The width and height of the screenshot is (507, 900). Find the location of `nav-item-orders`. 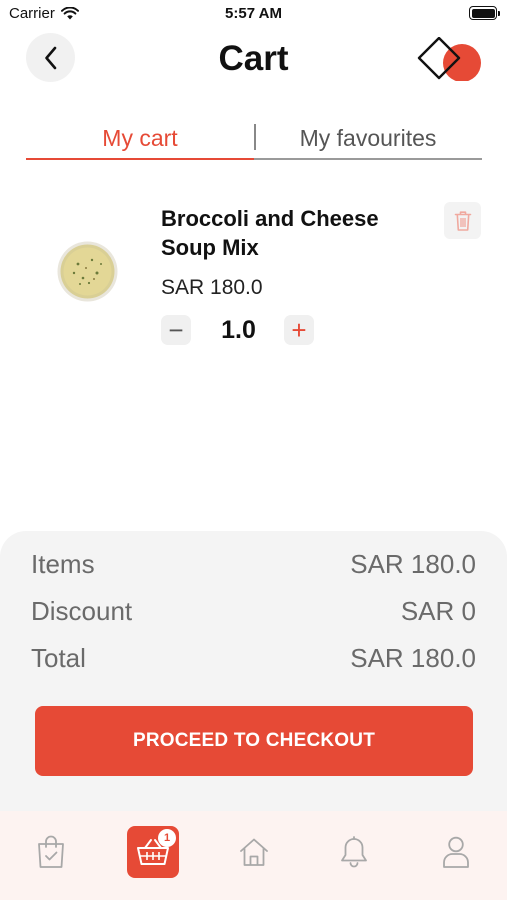

nav-item-orders is located at coordinates (51, 852).